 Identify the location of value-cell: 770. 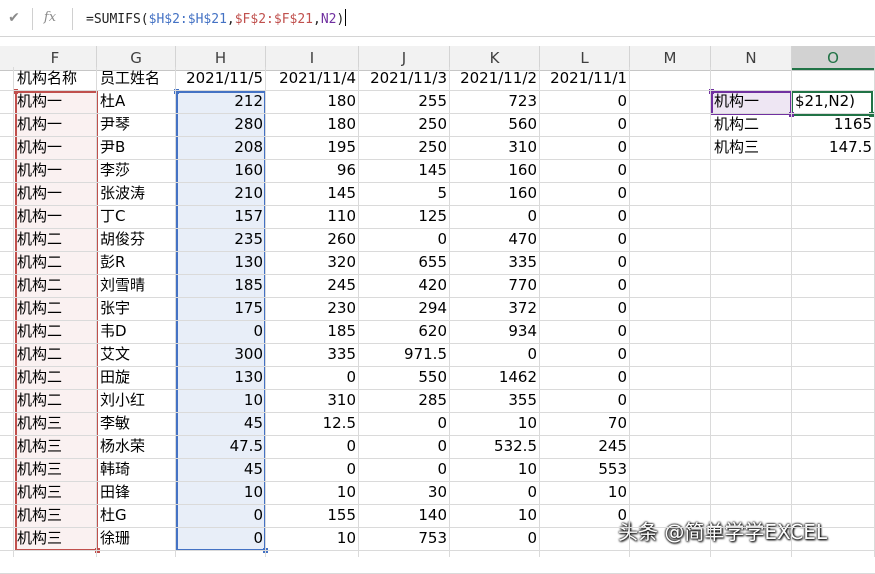
(495, 285).